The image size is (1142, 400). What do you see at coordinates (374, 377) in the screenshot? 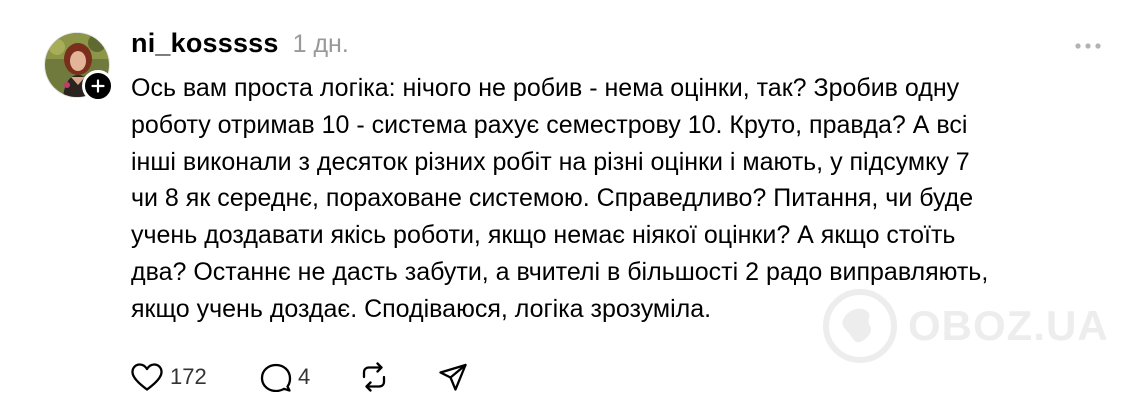
I see `repost-icon` at bounding box center [374, 377].